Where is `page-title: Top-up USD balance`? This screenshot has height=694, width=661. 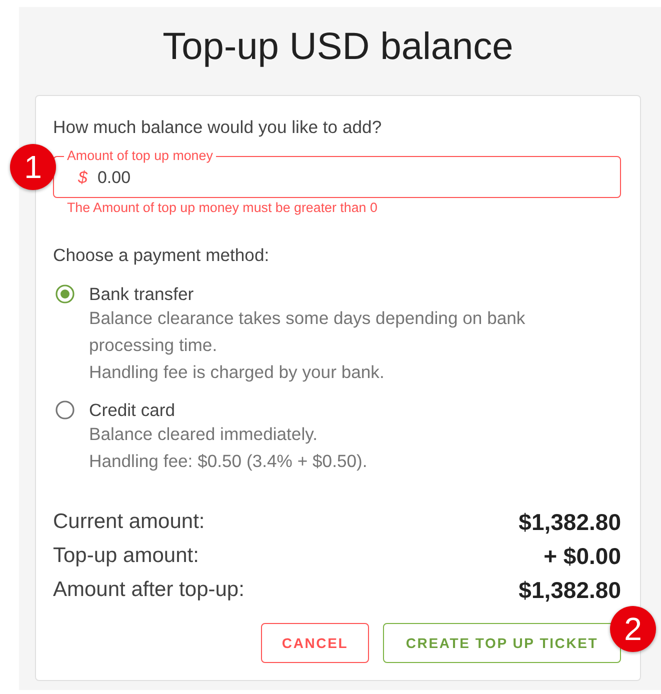
page-title: Top-up USD balance is located at coordinates (338, 47).